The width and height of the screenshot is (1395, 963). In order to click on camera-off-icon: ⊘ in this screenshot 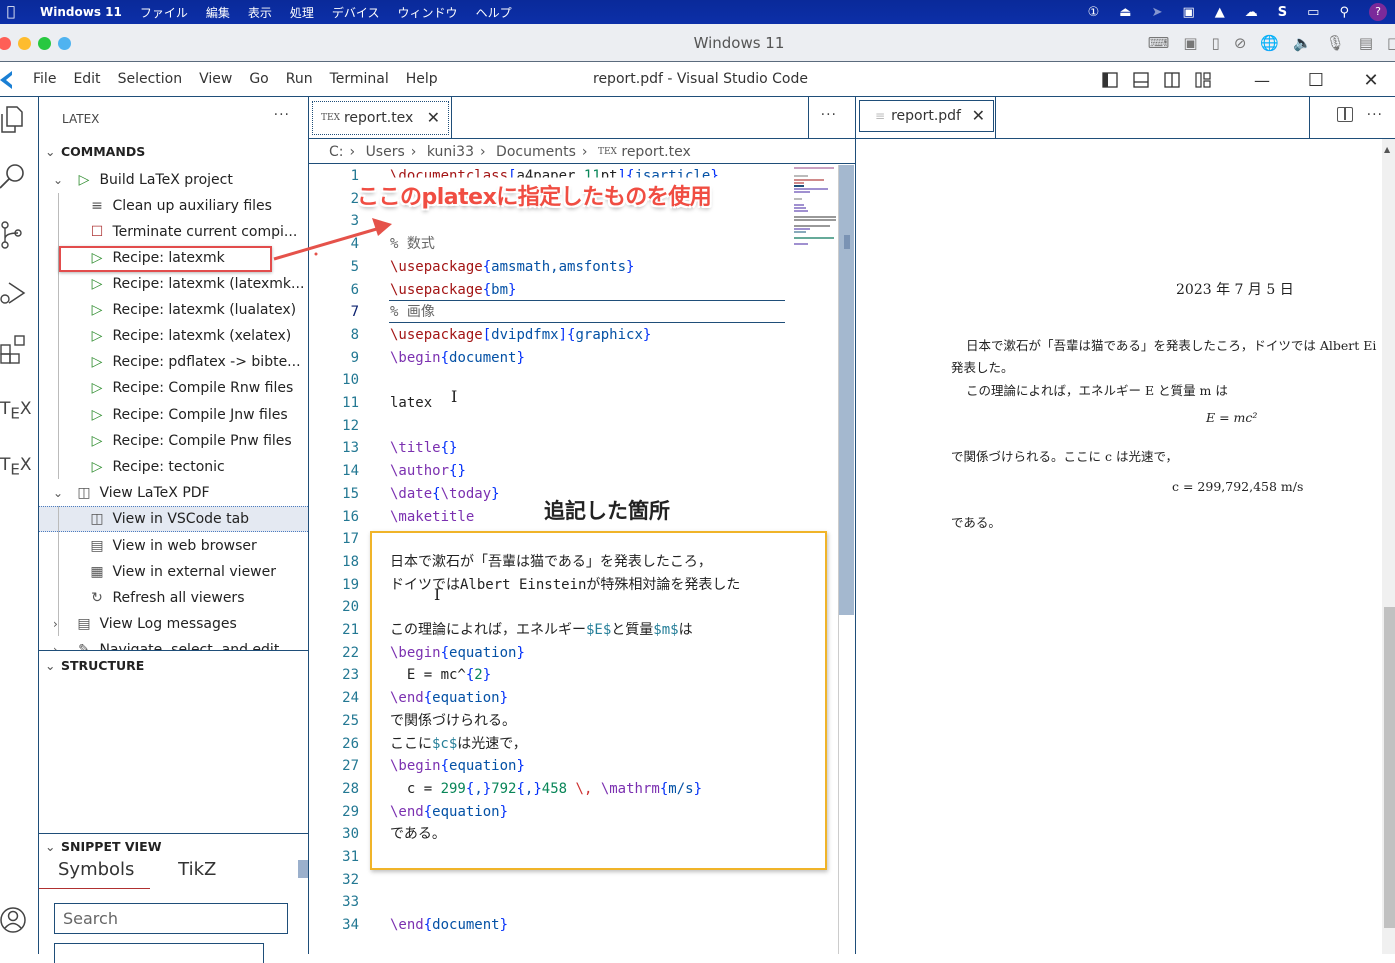, I will do `click(1240, 43)`.